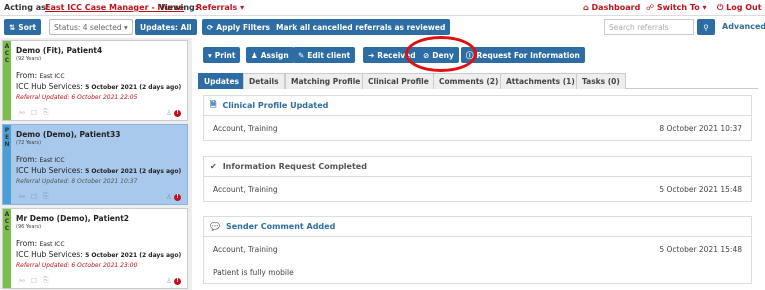 Image resolution: width=765 pixels, height=290 pixels. I want to click on dashboard-link: ⌂ Dashboard, so click(611, 7).